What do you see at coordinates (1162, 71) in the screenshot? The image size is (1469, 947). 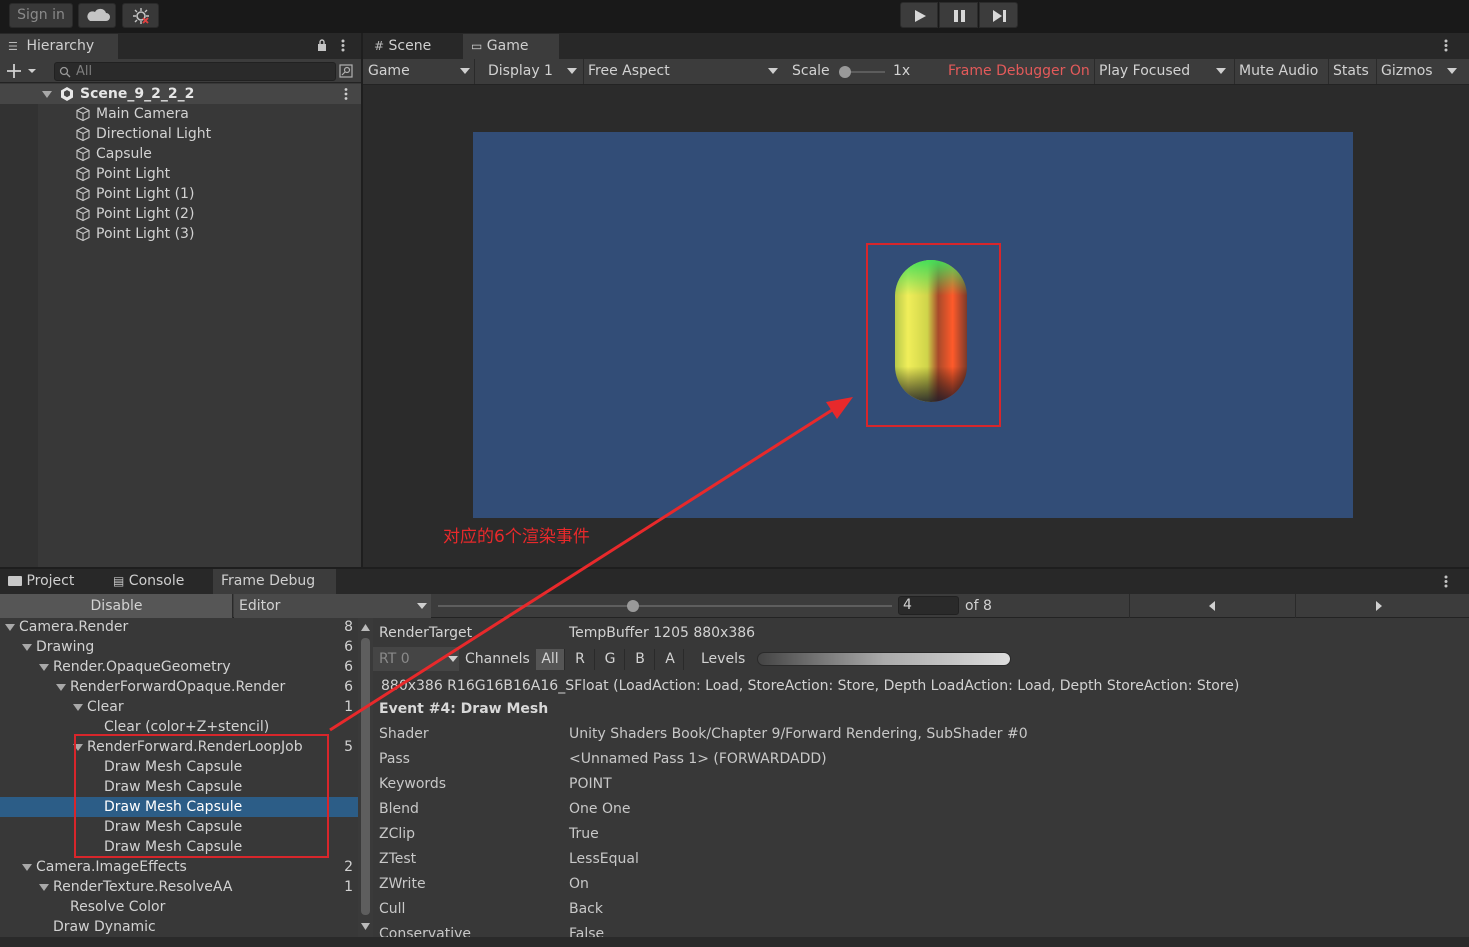 I see `play-focused-dropdown: Play Focused` at bounding box center [1162, 71].